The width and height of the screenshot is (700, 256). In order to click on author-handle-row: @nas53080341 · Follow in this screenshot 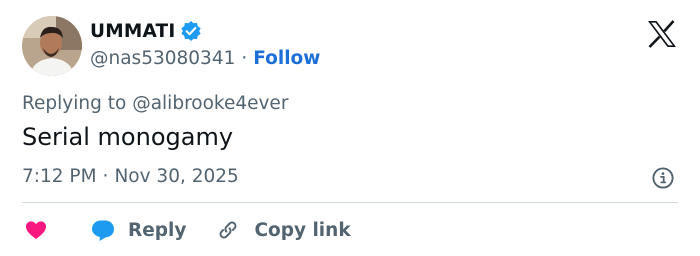, I will do `click(205, 58)`.